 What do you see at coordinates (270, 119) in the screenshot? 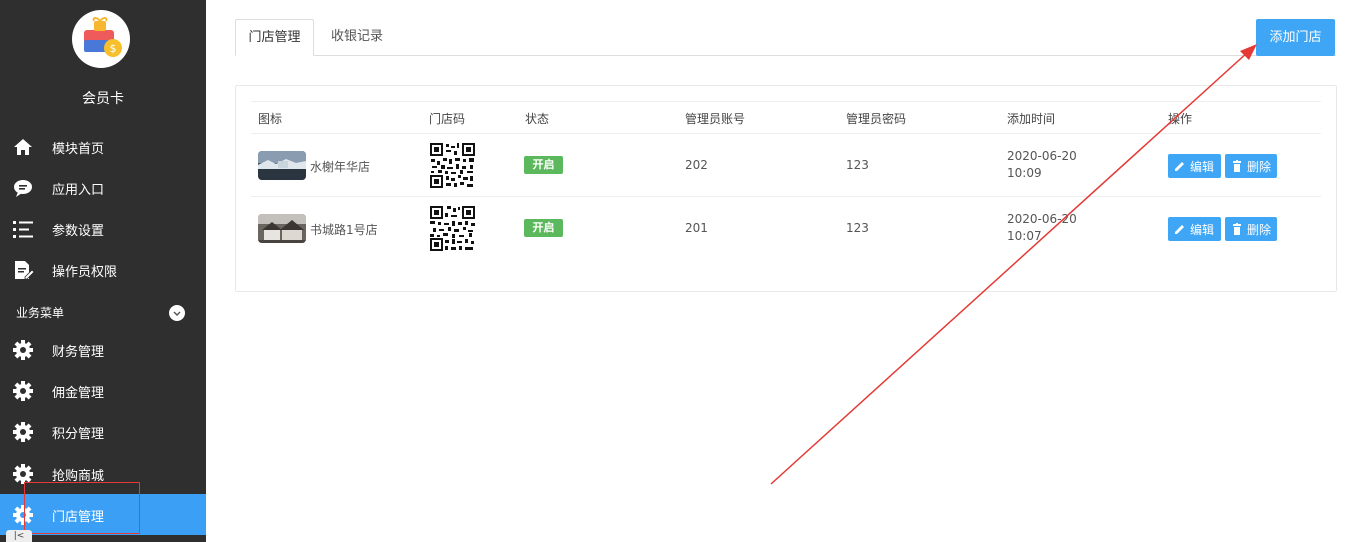
I see `column-header-icon: 图标` at bounding box center [270, 119].